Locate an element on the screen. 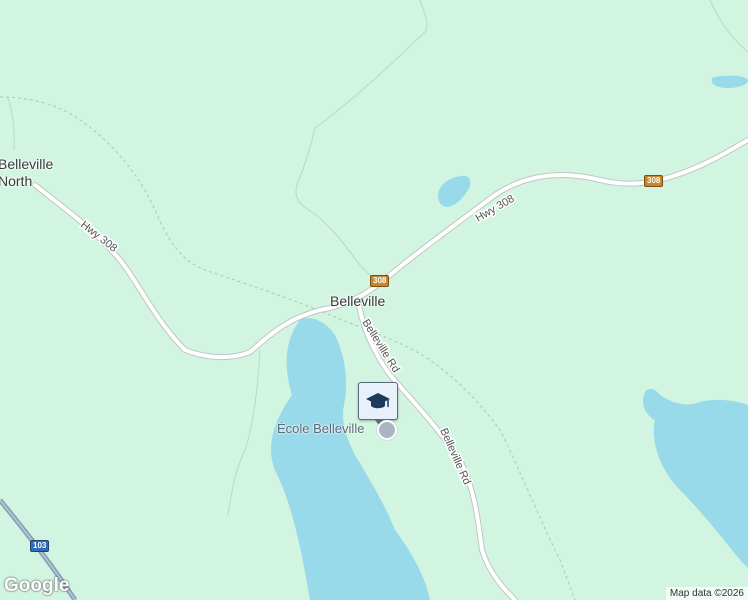 Image resolution: width=748 pixels, height=600 pixels. road-label-hwy-308-west: Hwy 308 is located at coordinates (98, 237).